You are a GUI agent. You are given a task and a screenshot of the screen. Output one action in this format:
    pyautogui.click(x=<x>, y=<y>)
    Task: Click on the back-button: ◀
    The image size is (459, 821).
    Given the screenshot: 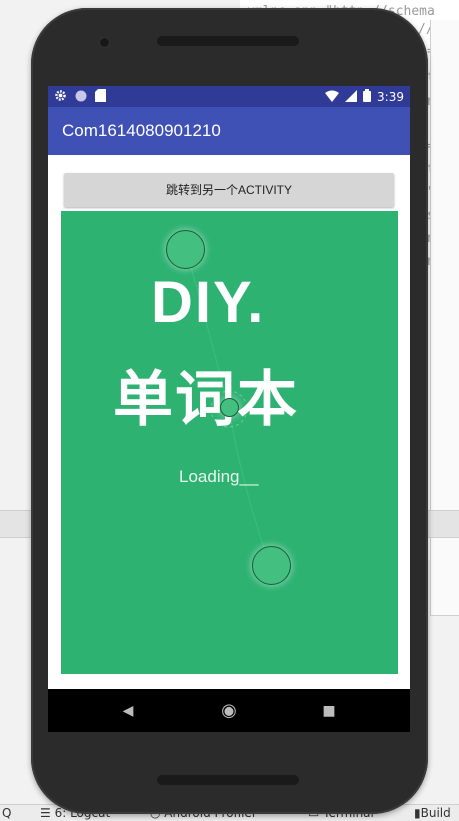 What is the action you would take?
    pyautogui.click(x=128, y=710)
    